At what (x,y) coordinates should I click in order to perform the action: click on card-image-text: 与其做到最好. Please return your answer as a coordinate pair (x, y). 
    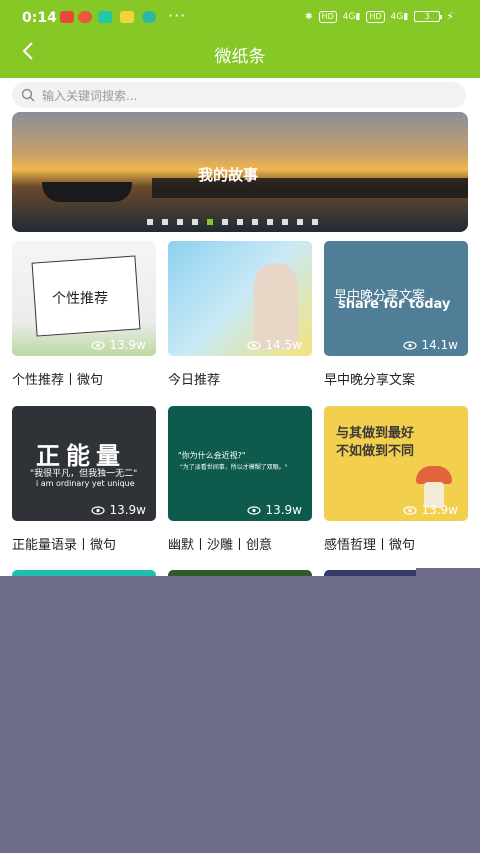
    Looking at the image, I should click on (375, 433).